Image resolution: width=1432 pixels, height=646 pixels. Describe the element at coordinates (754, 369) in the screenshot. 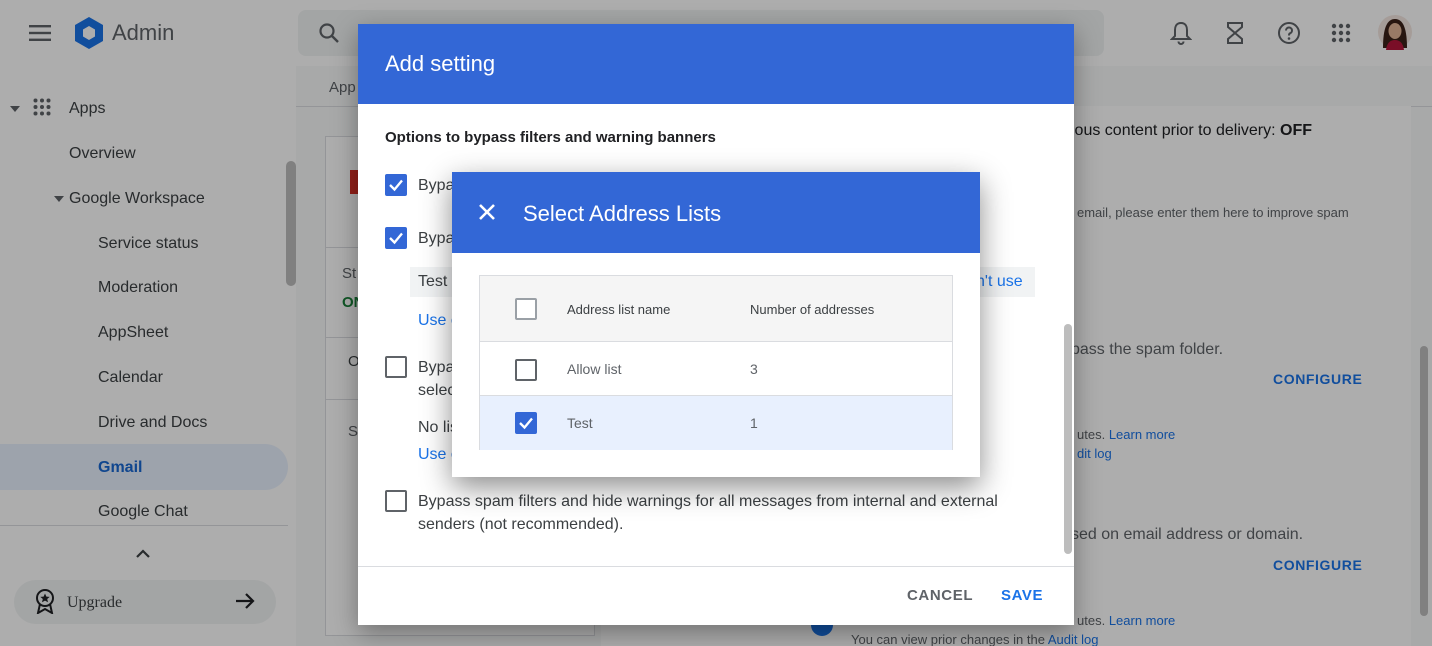

I see `address-count: 3` at that location.